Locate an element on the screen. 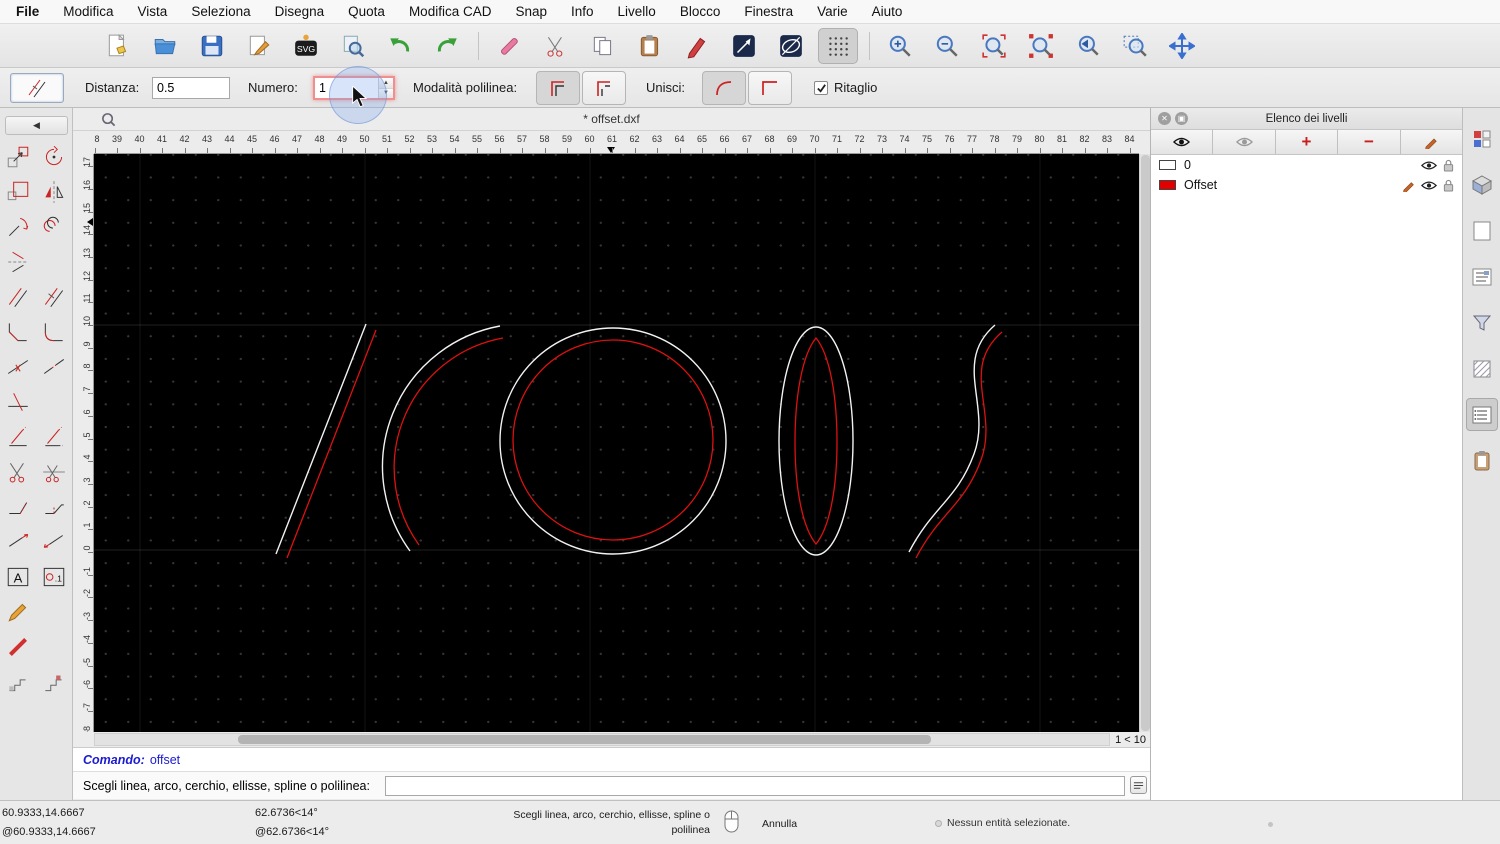  tool-auto-trim-button is located at coordinates (18, 401).